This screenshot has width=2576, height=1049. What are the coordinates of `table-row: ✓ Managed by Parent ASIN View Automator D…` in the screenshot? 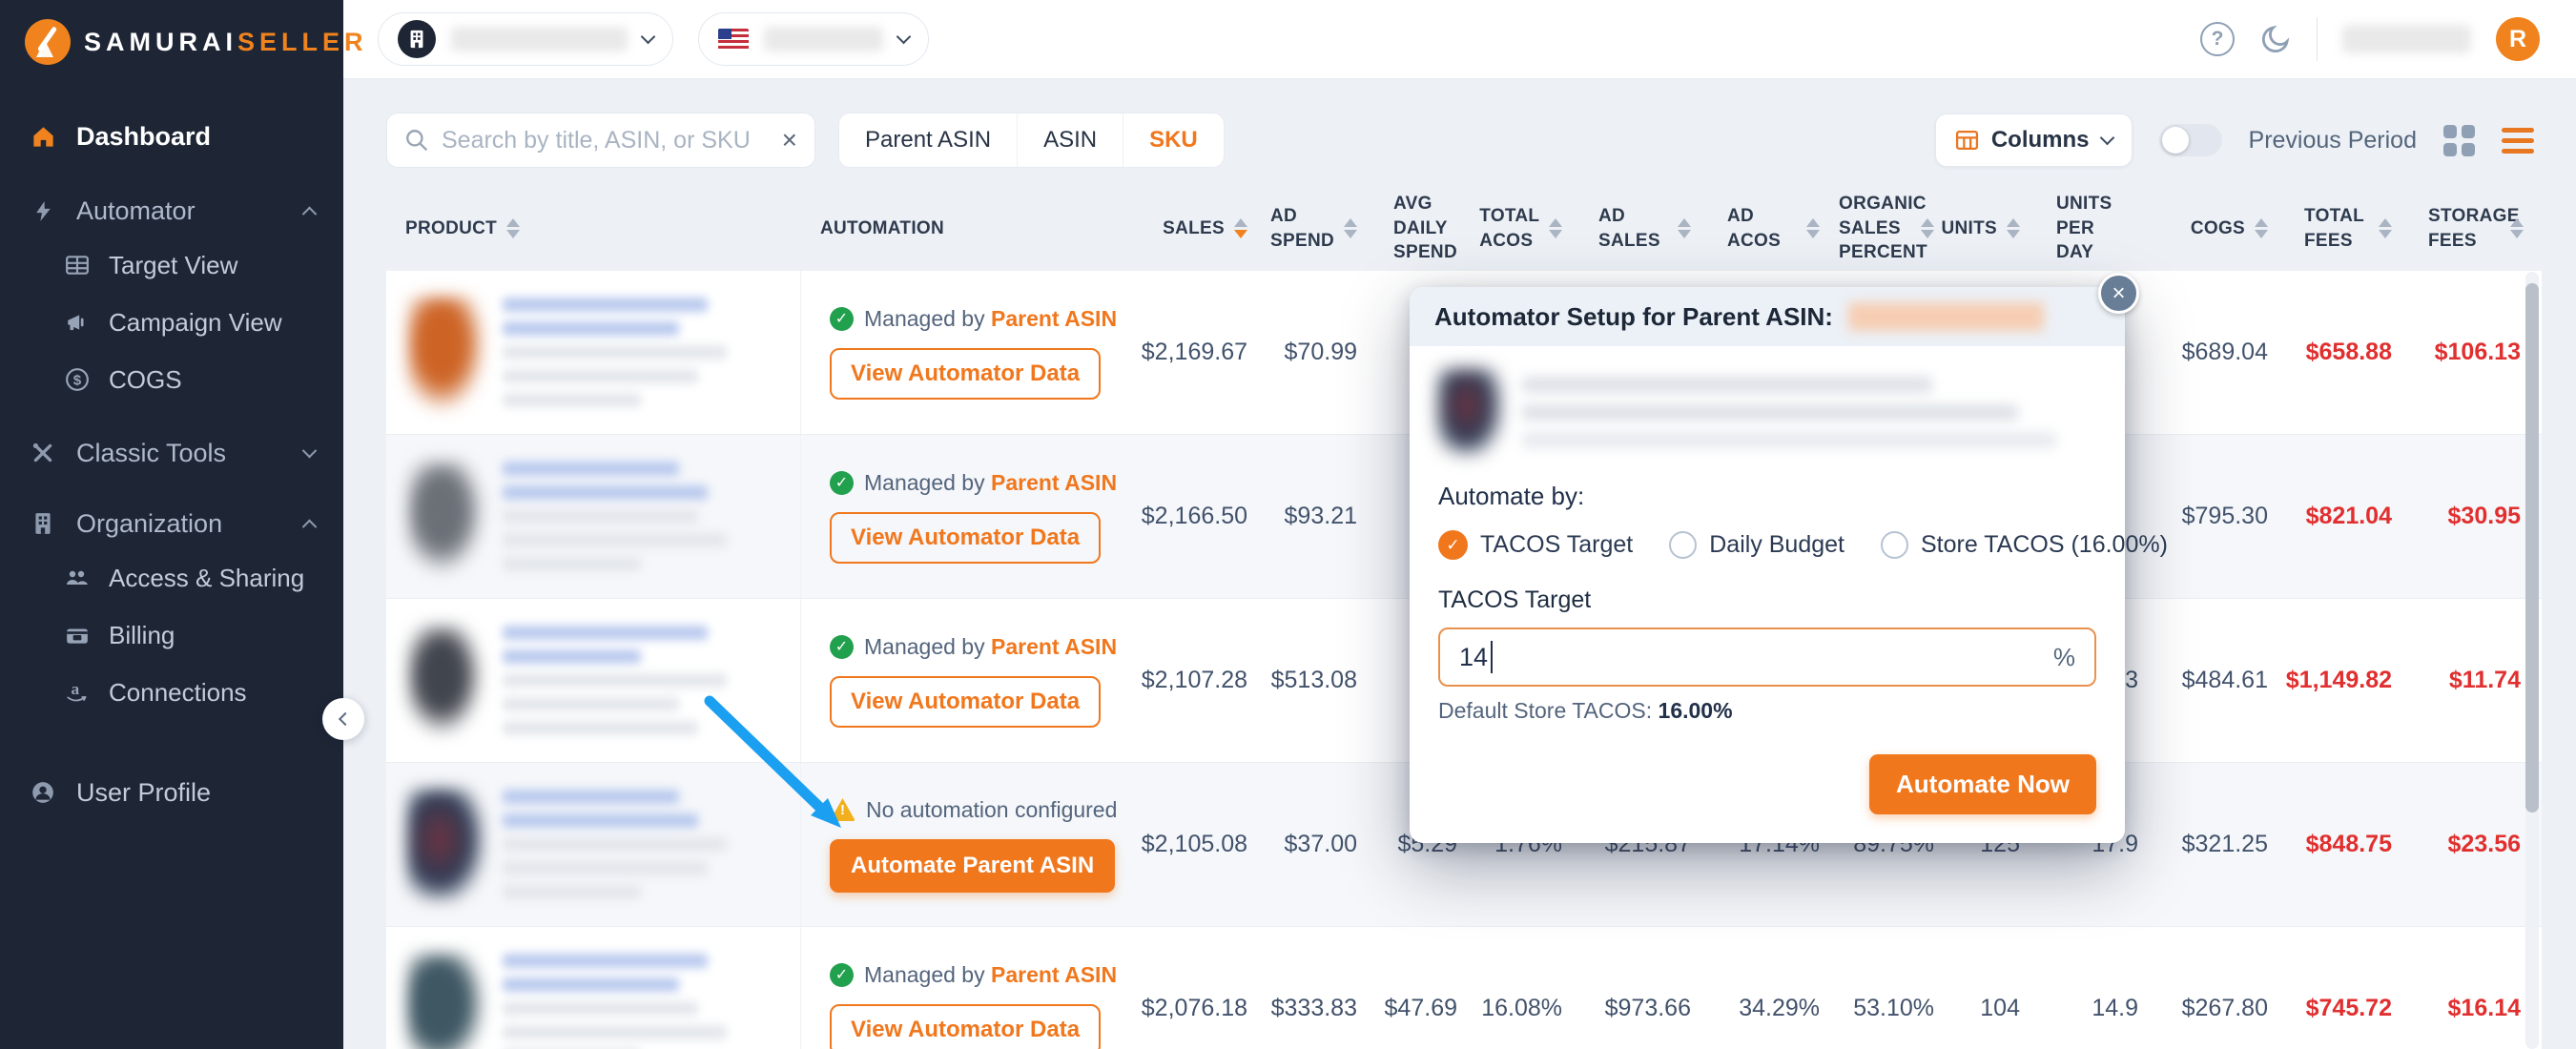 It's located at (1464, 988).